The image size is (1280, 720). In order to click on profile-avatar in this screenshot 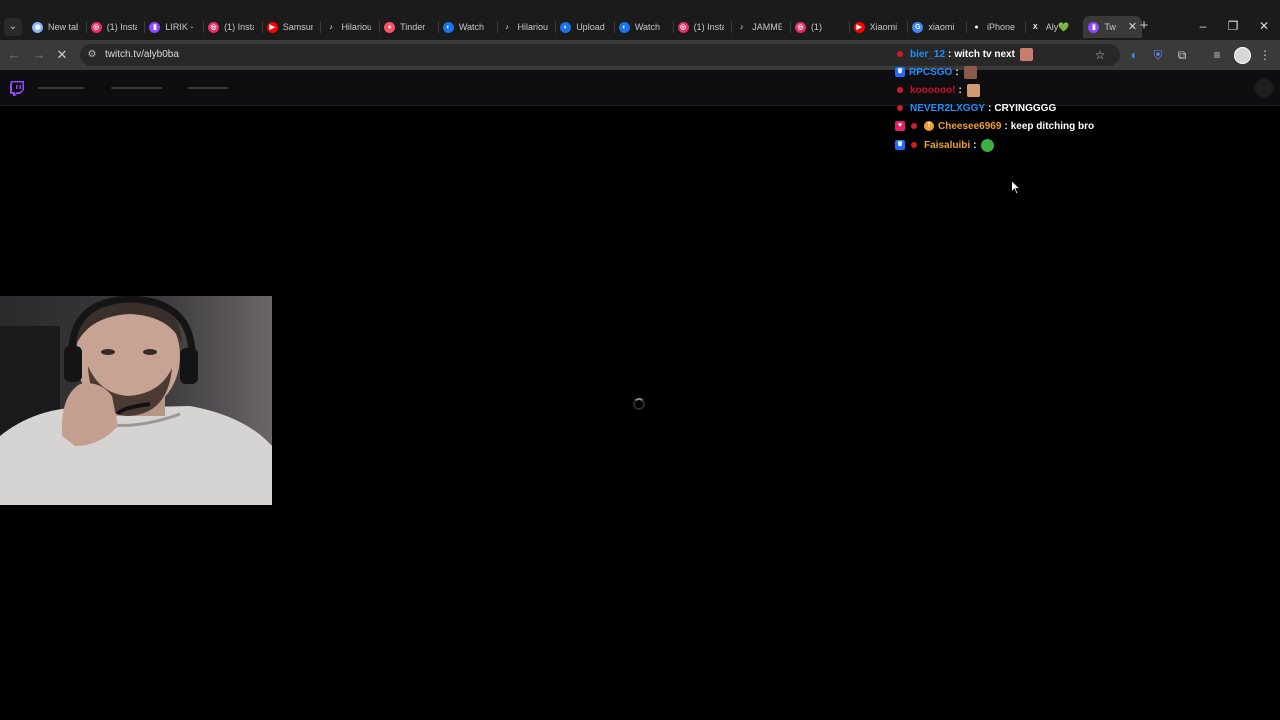, I will do `click(1242, 55)`.